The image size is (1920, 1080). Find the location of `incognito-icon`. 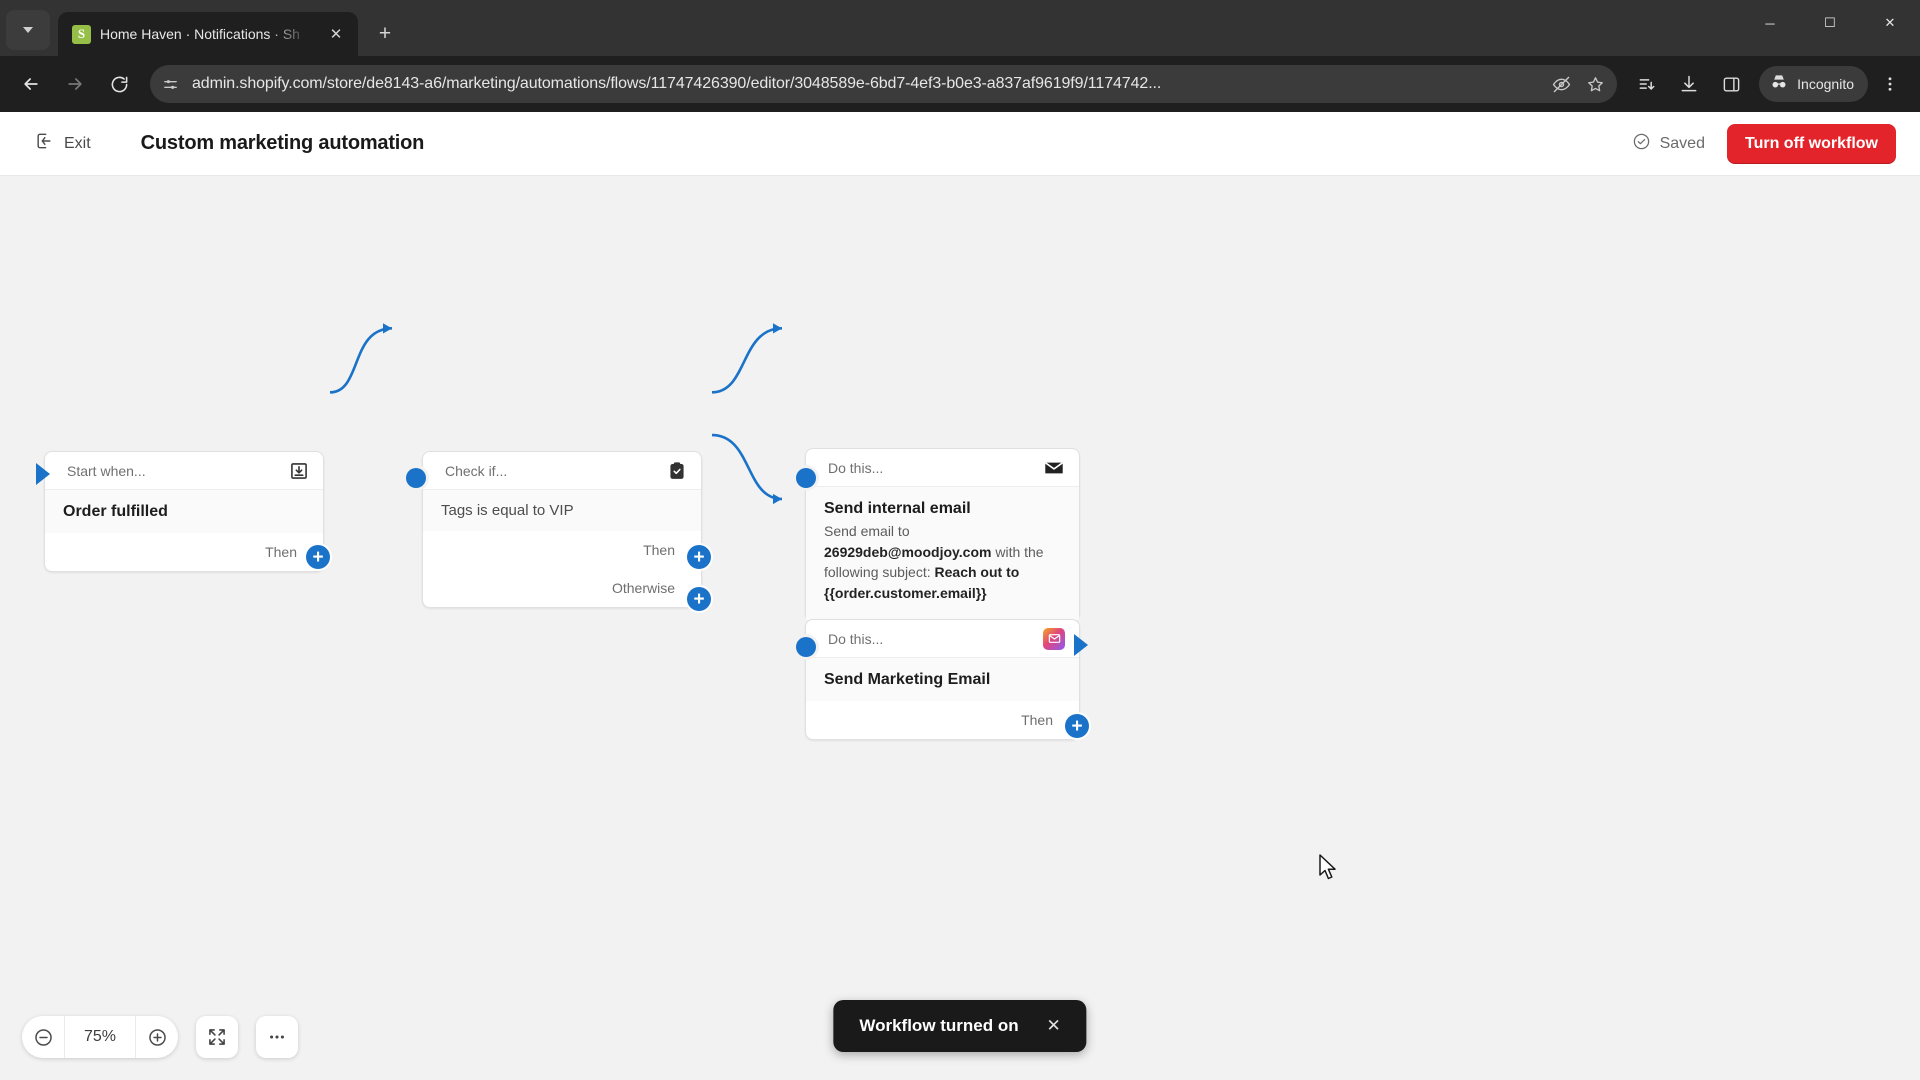

incognito-icon is located at coordinates (1779, 84).